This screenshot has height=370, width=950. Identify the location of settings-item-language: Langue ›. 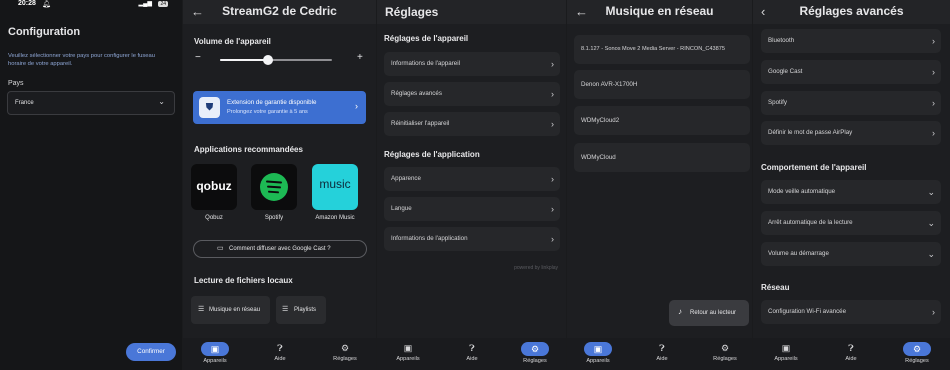
(472, 209).